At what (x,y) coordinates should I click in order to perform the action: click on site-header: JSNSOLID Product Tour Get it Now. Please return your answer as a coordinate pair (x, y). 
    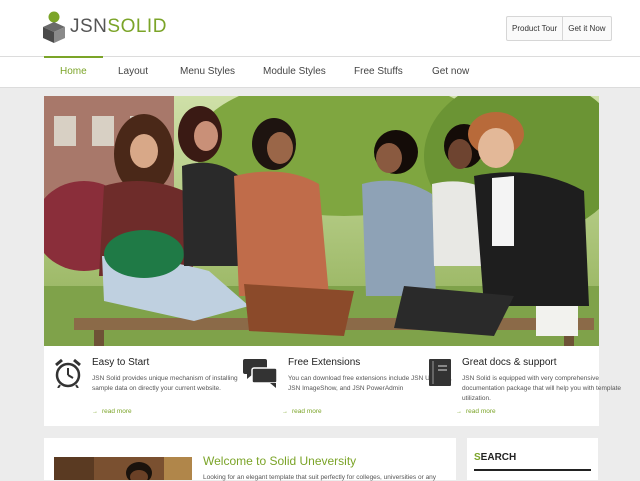
    Looking at the image, I should click on (320, 28).